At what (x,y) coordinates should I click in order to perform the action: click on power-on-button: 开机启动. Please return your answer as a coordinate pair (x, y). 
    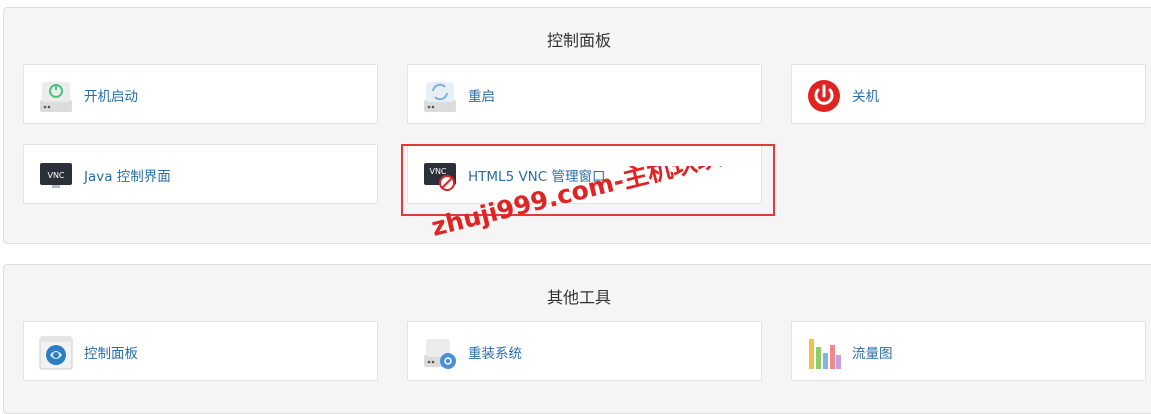
    Looking at the image, I should click on (200, 94).